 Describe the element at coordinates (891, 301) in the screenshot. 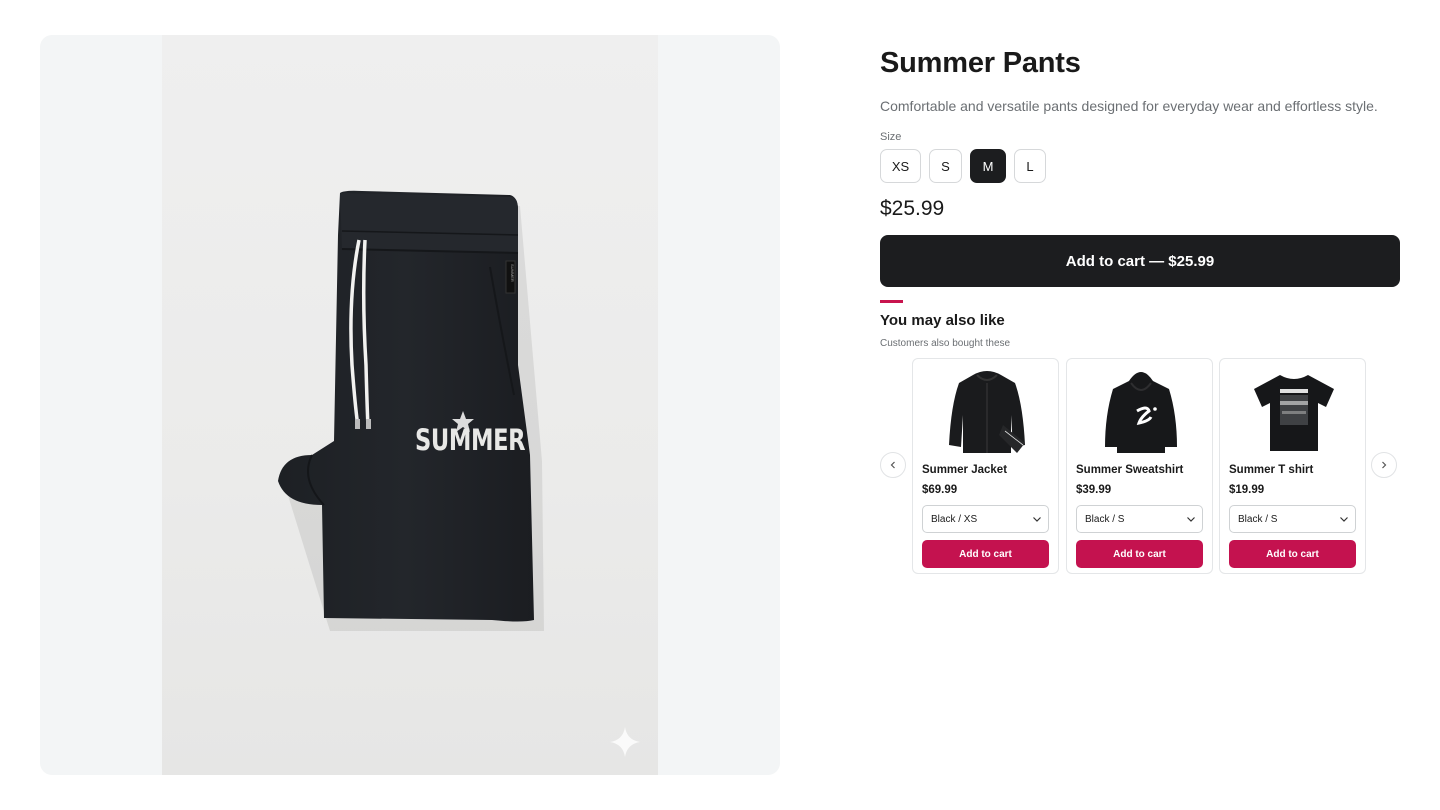

I see `section-accent-divider` at that location.